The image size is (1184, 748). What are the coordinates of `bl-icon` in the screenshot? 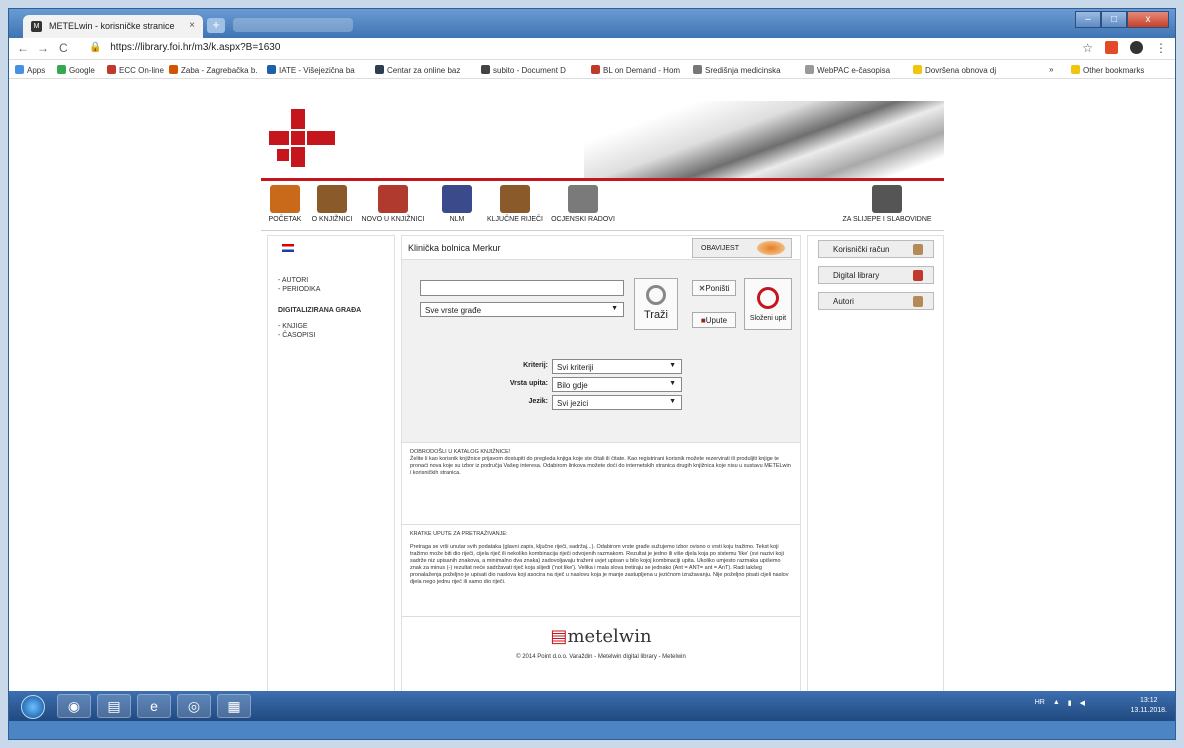 It's located at (595, 69).